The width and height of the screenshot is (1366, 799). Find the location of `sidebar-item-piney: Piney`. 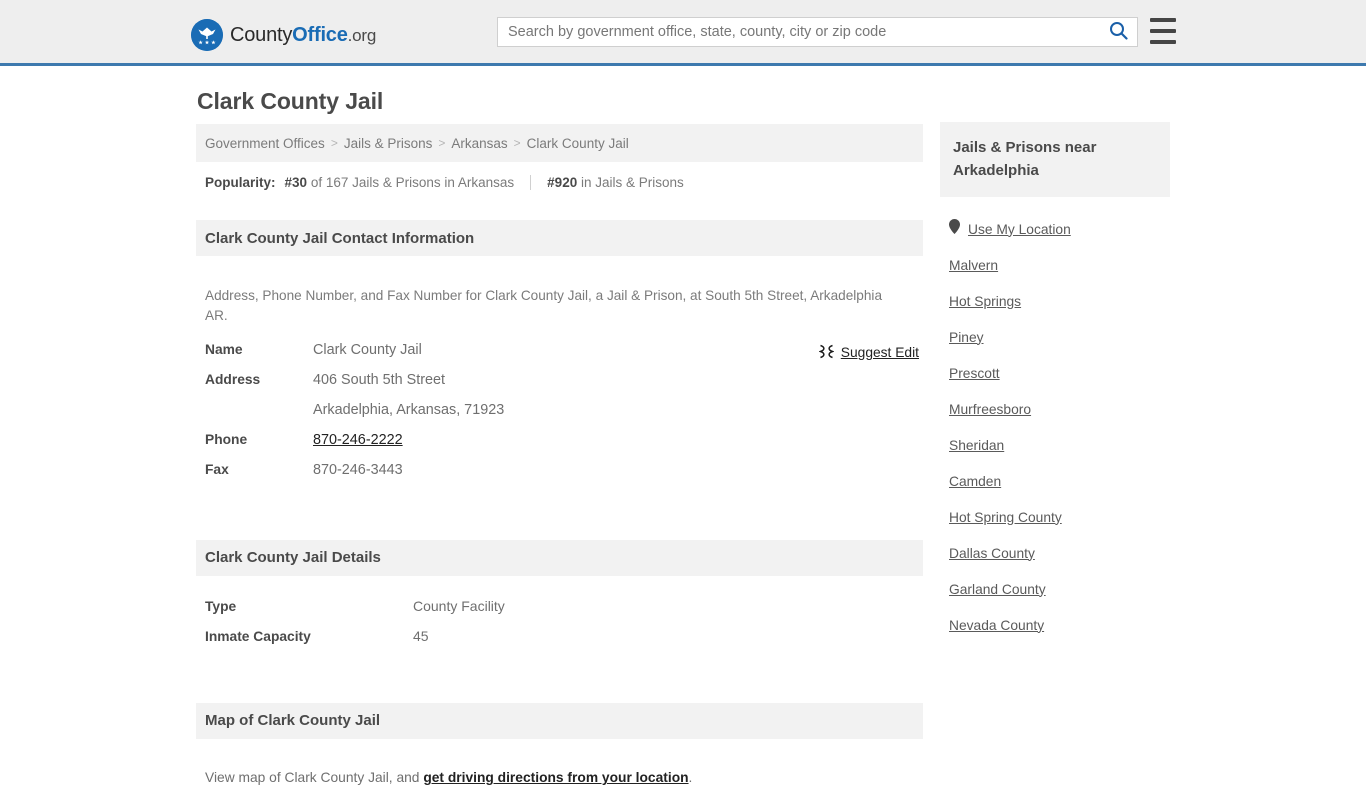

sidebar-item-piney: Piney is located at coordinates (1055, 337).